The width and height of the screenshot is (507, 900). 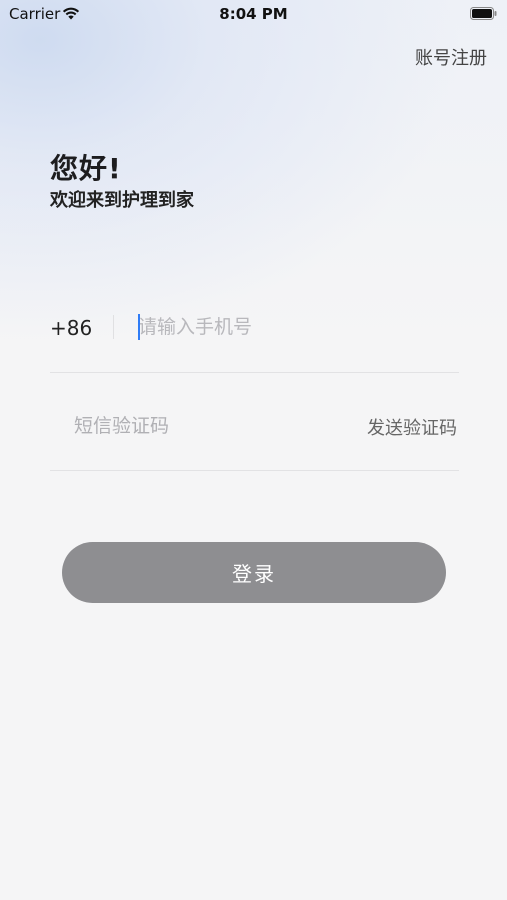 What do you see at coordinates (254, 572) in the screenshot?
I see `login-button: 登录` at bounding box center [254, 572].